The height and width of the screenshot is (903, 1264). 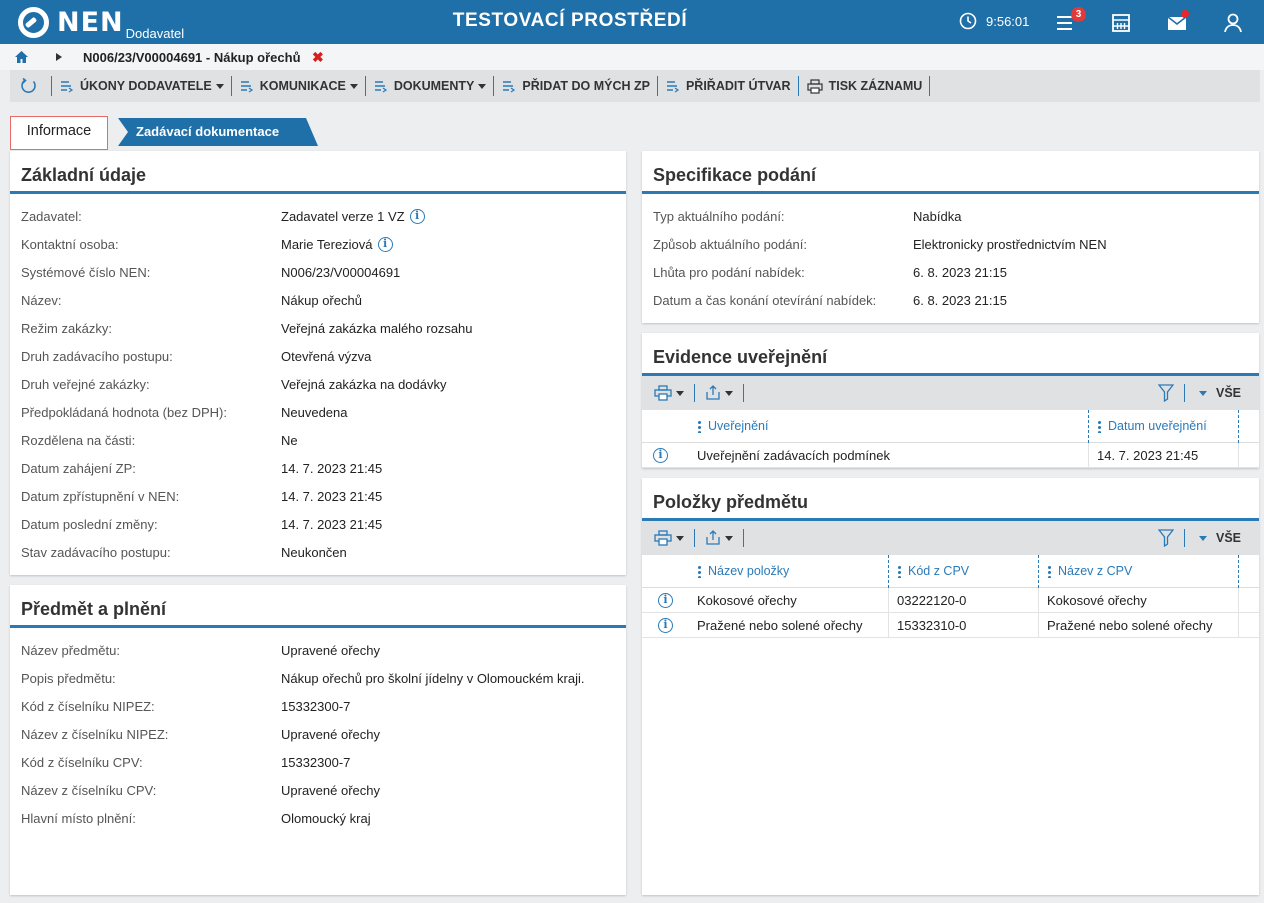 I want to click on refresh-icon, so click(x=28, y=85).